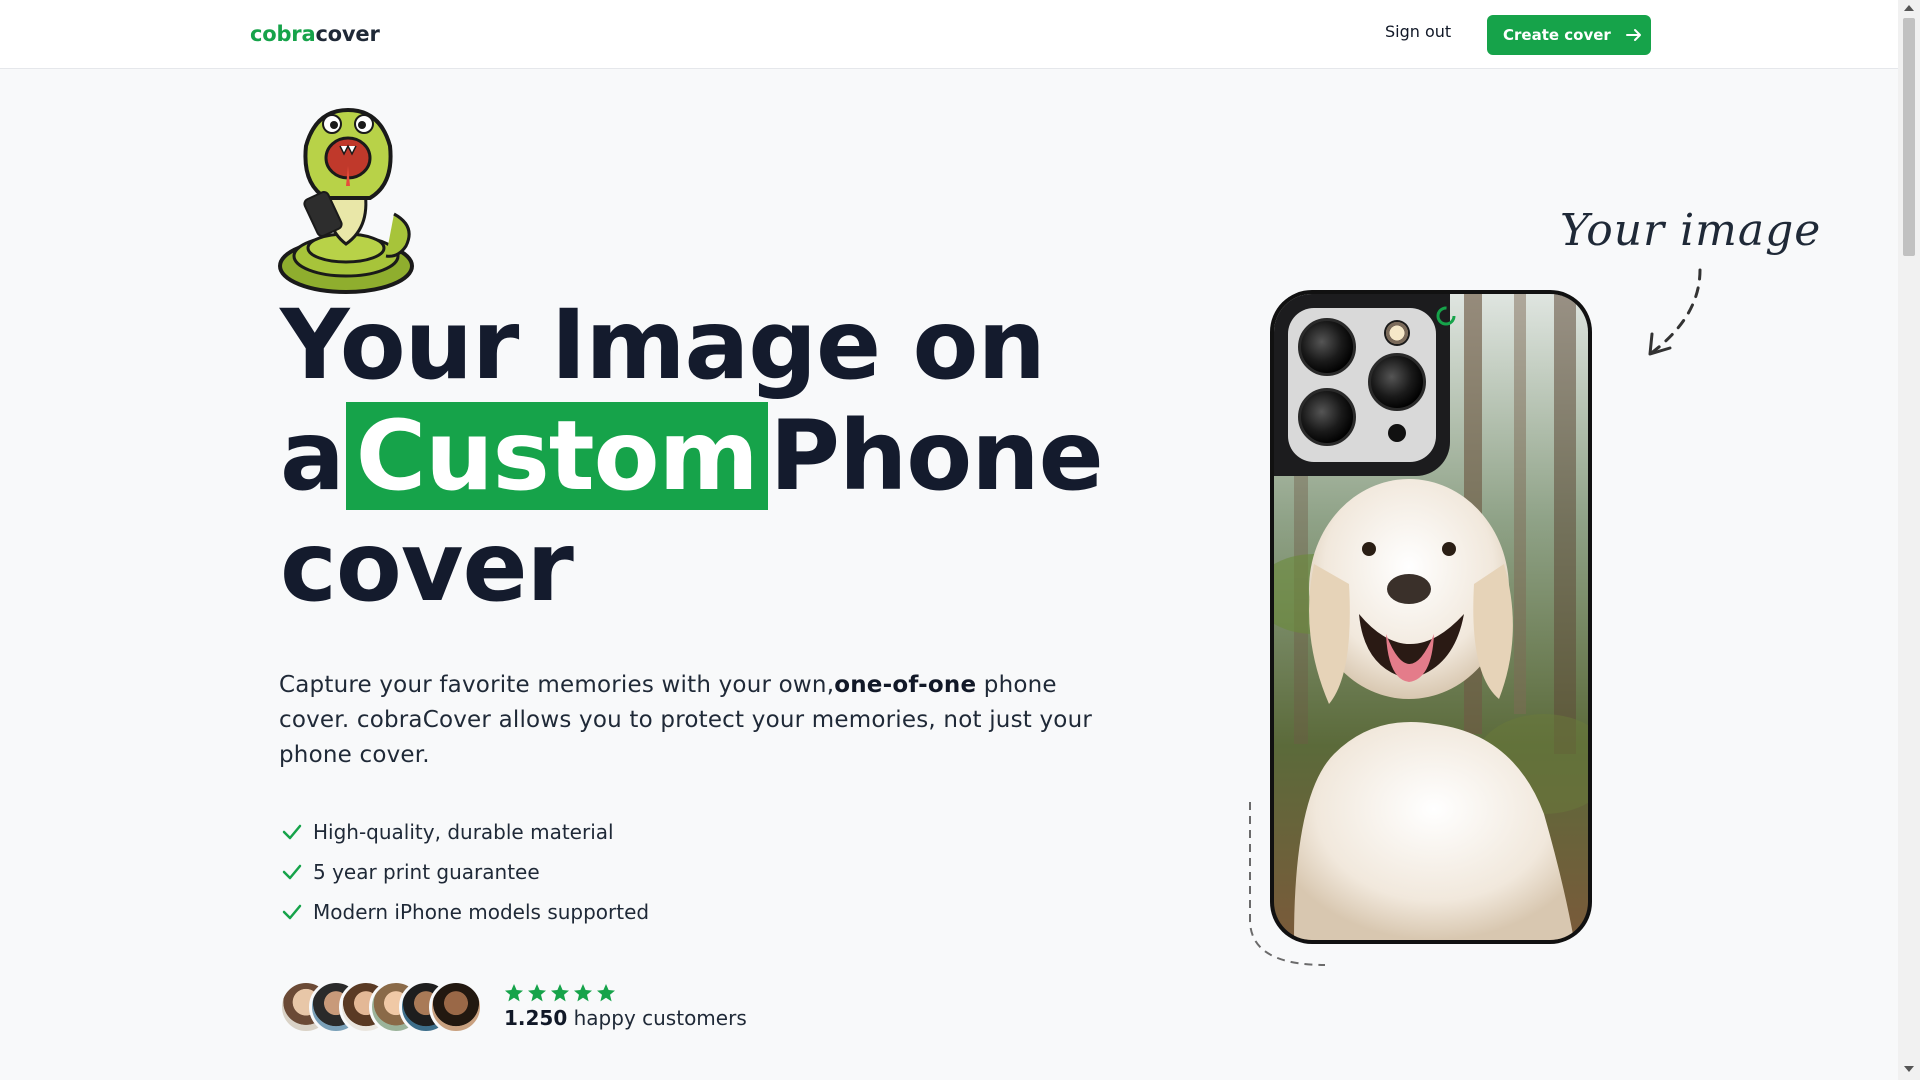  What do you see at coordinates (1446, 316) in the screenshot?
I see `loading-ring-icon` at bounding box center [1446, 316].